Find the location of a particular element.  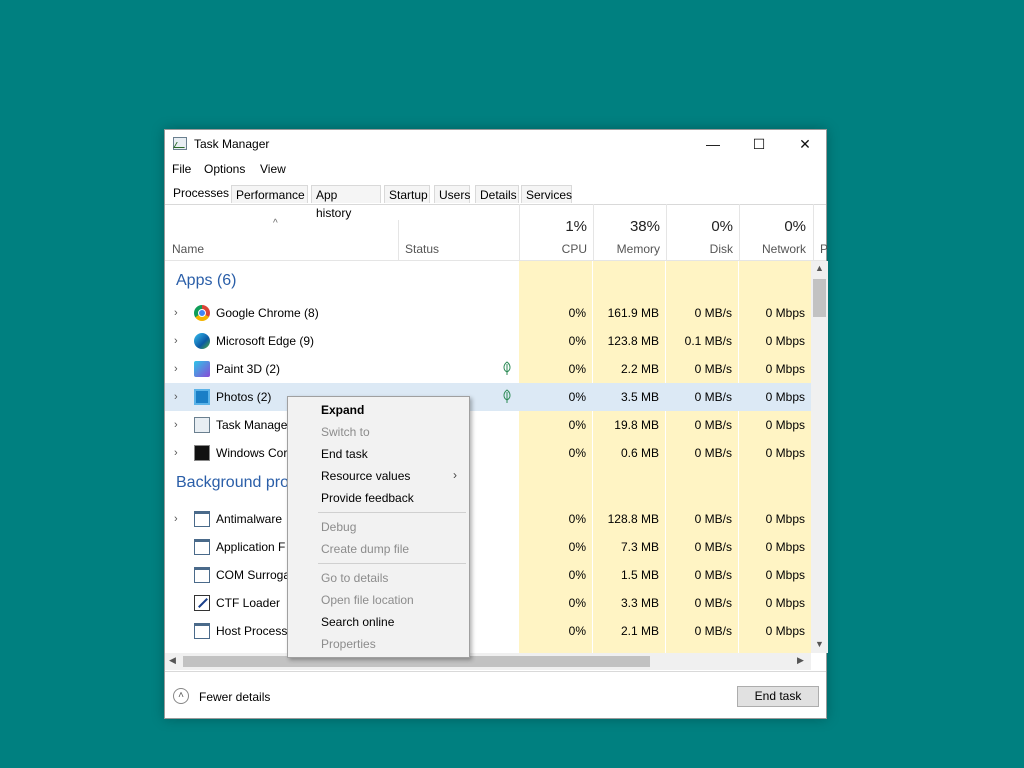

header-network: 0% Network is located at coordinates (775, 232).